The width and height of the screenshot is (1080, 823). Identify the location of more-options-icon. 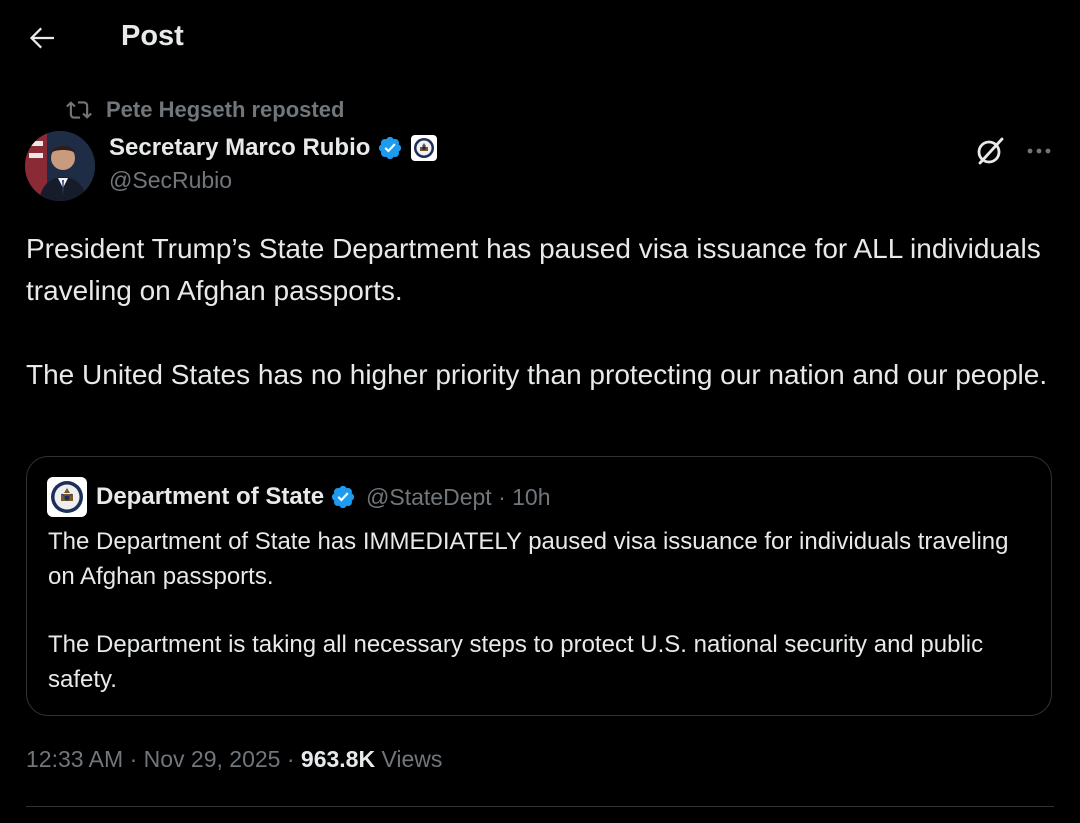
(1039, 151).